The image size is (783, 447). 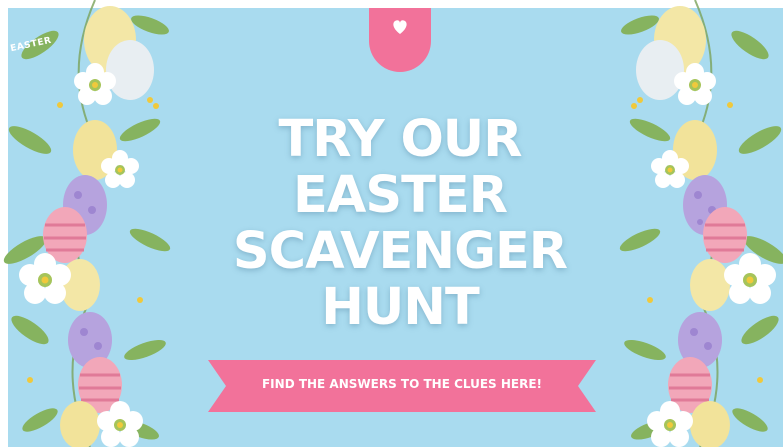 I want to click on pink-striped-egg, so click(x=725, y=235).